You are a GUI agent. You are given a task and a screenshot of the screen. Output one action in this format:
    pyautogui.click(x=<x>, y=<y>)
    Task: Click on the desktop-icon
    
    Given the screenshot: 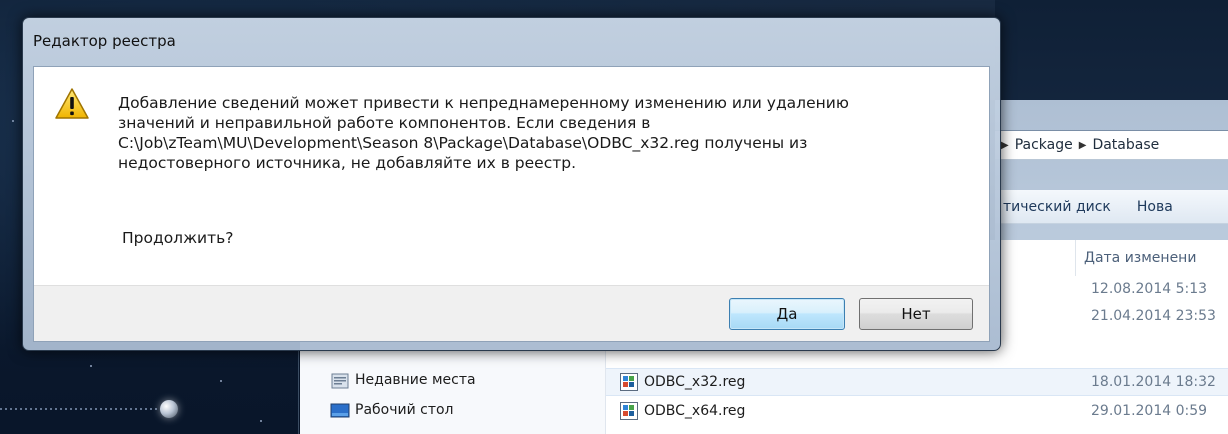 What is the action you would take?
    pyautogui.click(x=340, y=410)
    